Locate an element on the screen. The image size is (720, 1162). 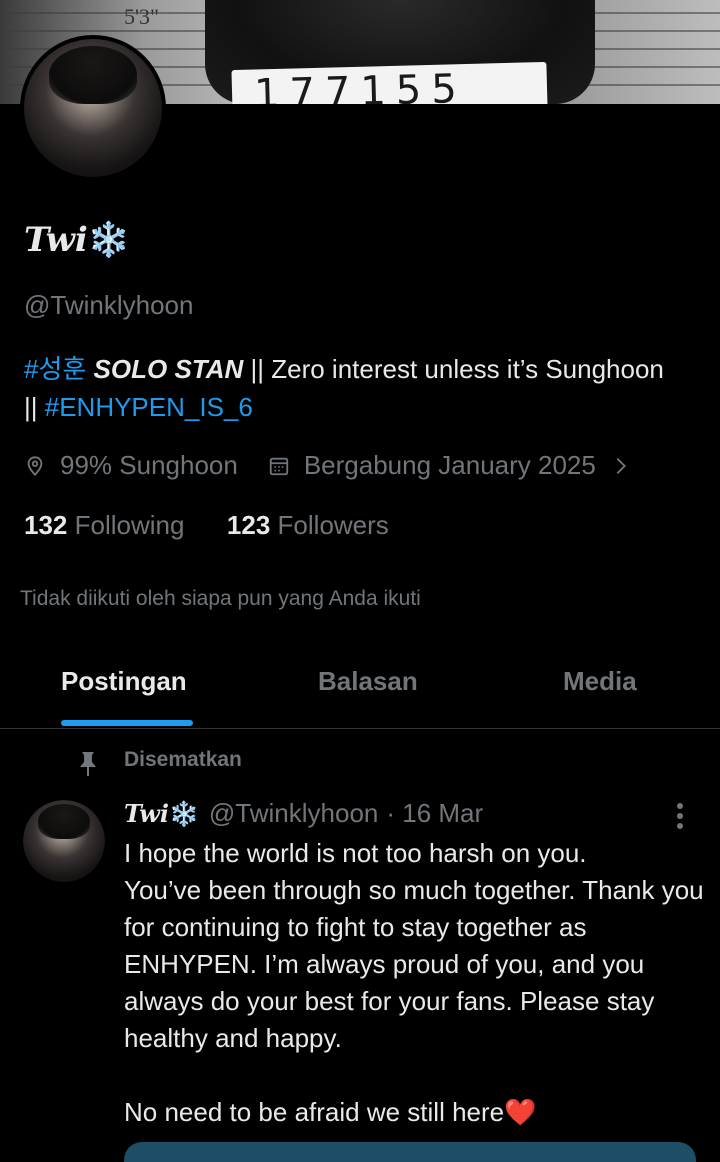
pinned-label: Disematkan is located at coordinates (183, 759).